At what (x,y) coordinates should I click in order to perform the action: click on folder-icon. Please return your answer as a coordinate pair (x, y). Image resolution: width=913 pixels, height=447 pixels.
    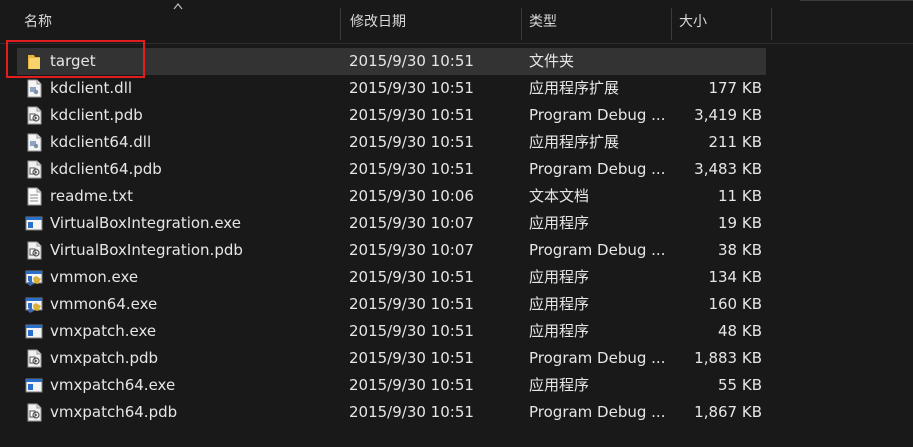
    Looking at the image, I should click on (34, 61).